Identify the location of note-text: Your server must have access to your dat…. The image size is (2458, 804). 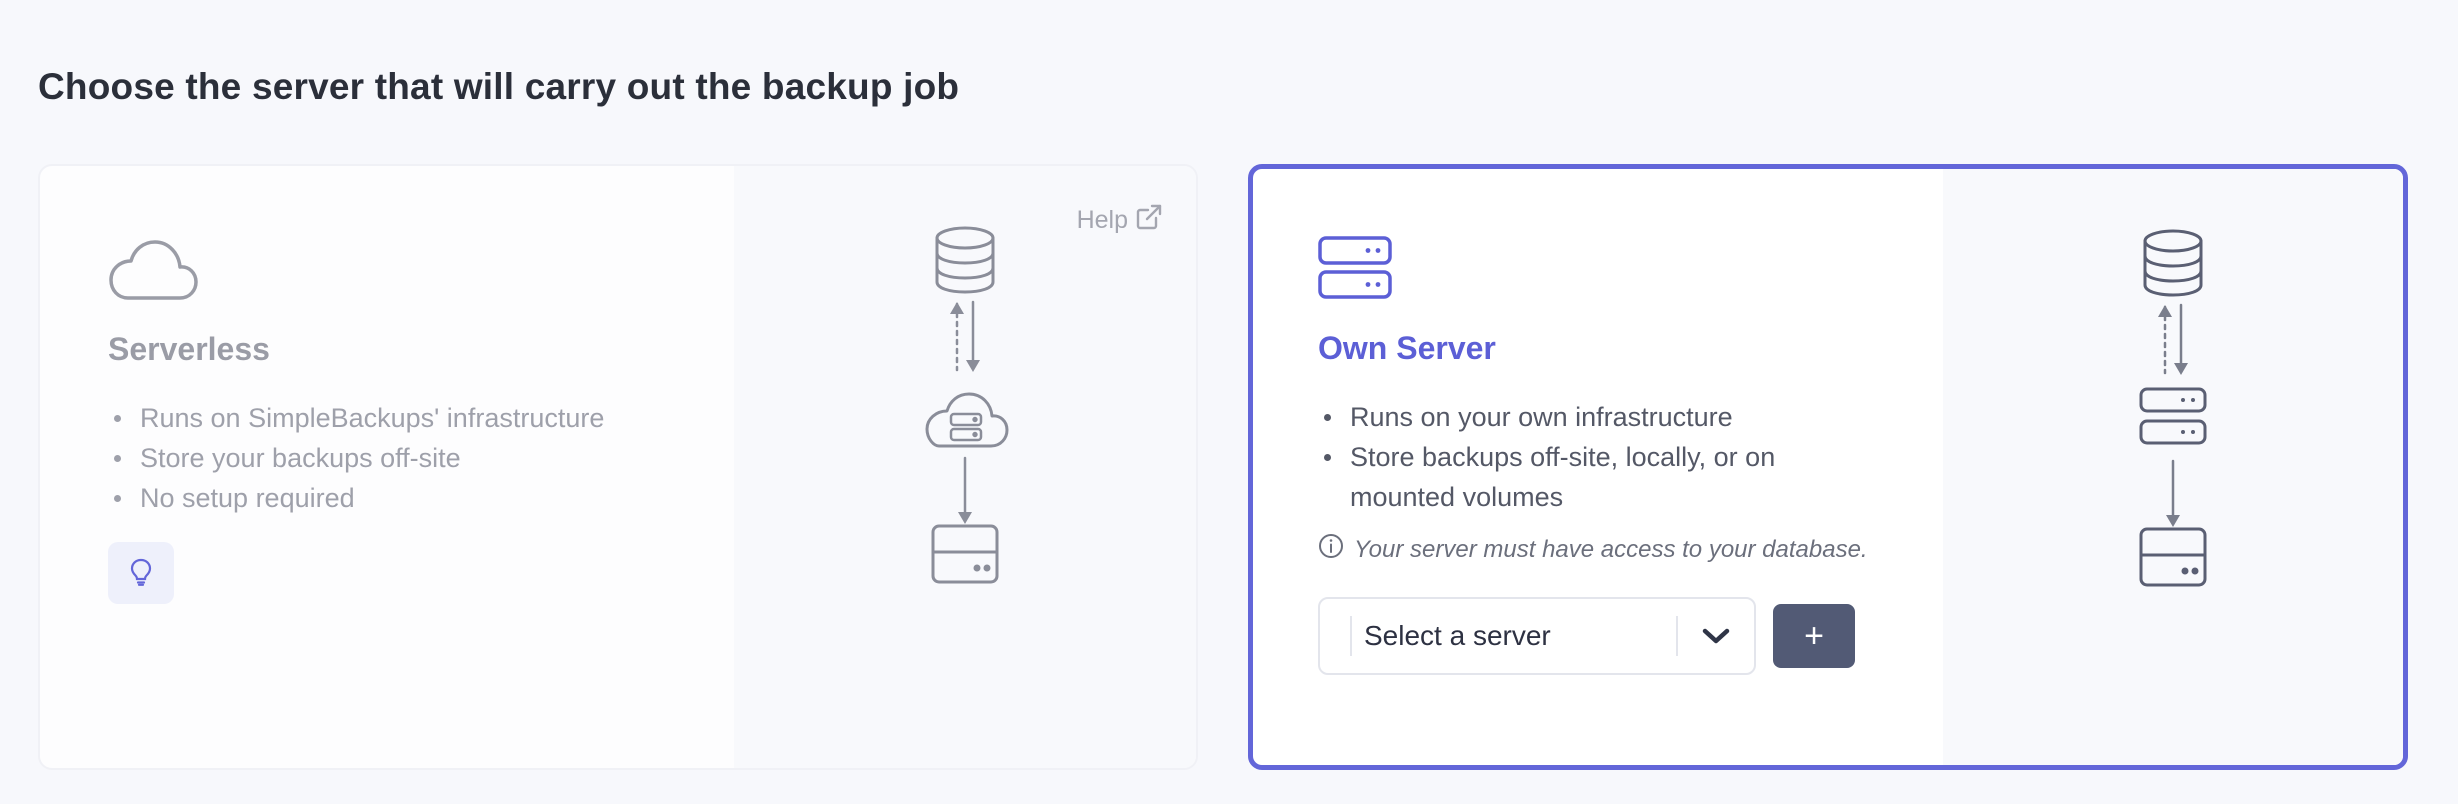
(1611, 549).